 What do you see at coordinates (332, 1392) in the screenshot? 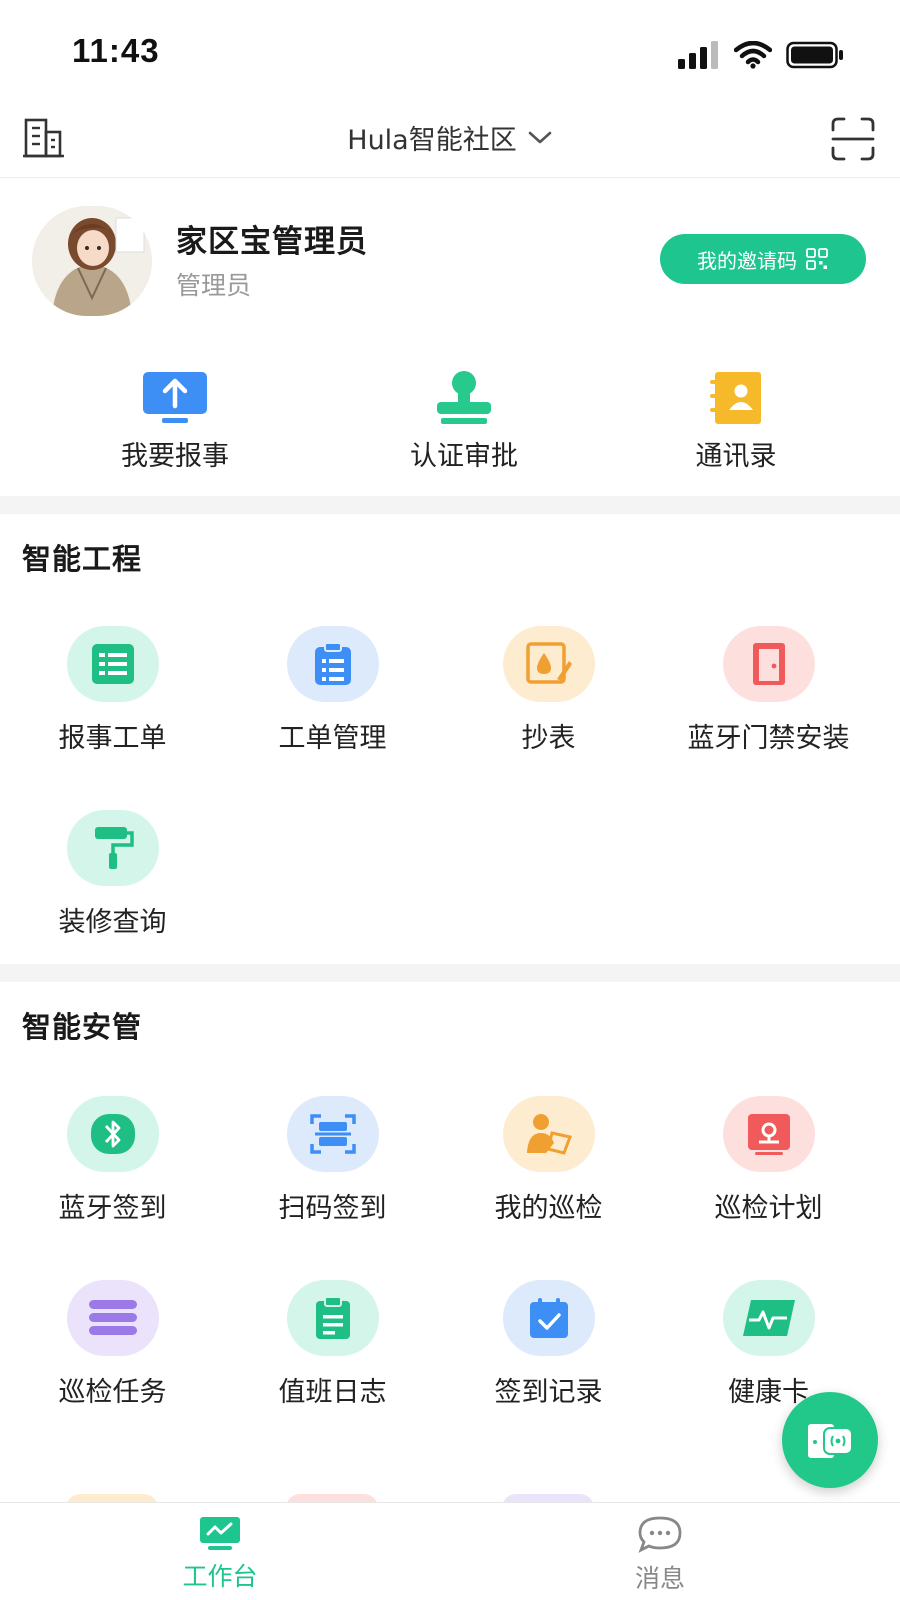
I see `grid-item-label: 值班日志` at bounding box center [332, 1392].